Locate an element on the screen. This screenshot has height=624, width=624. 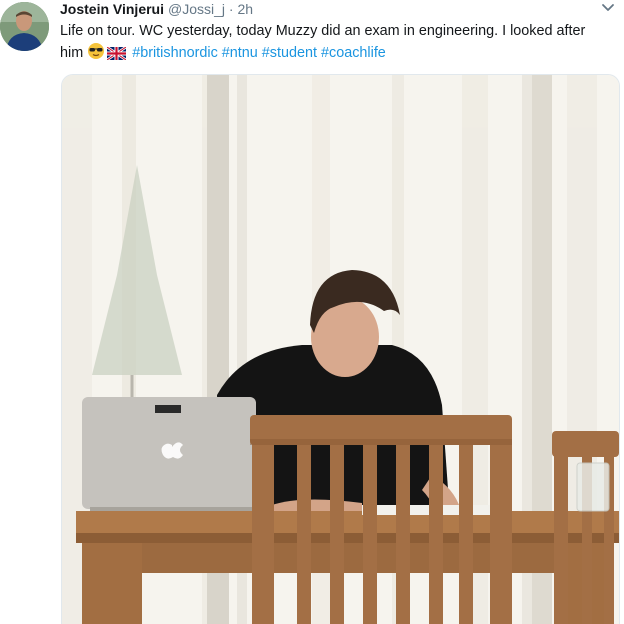
avatar is located at coordinates (24, 26).